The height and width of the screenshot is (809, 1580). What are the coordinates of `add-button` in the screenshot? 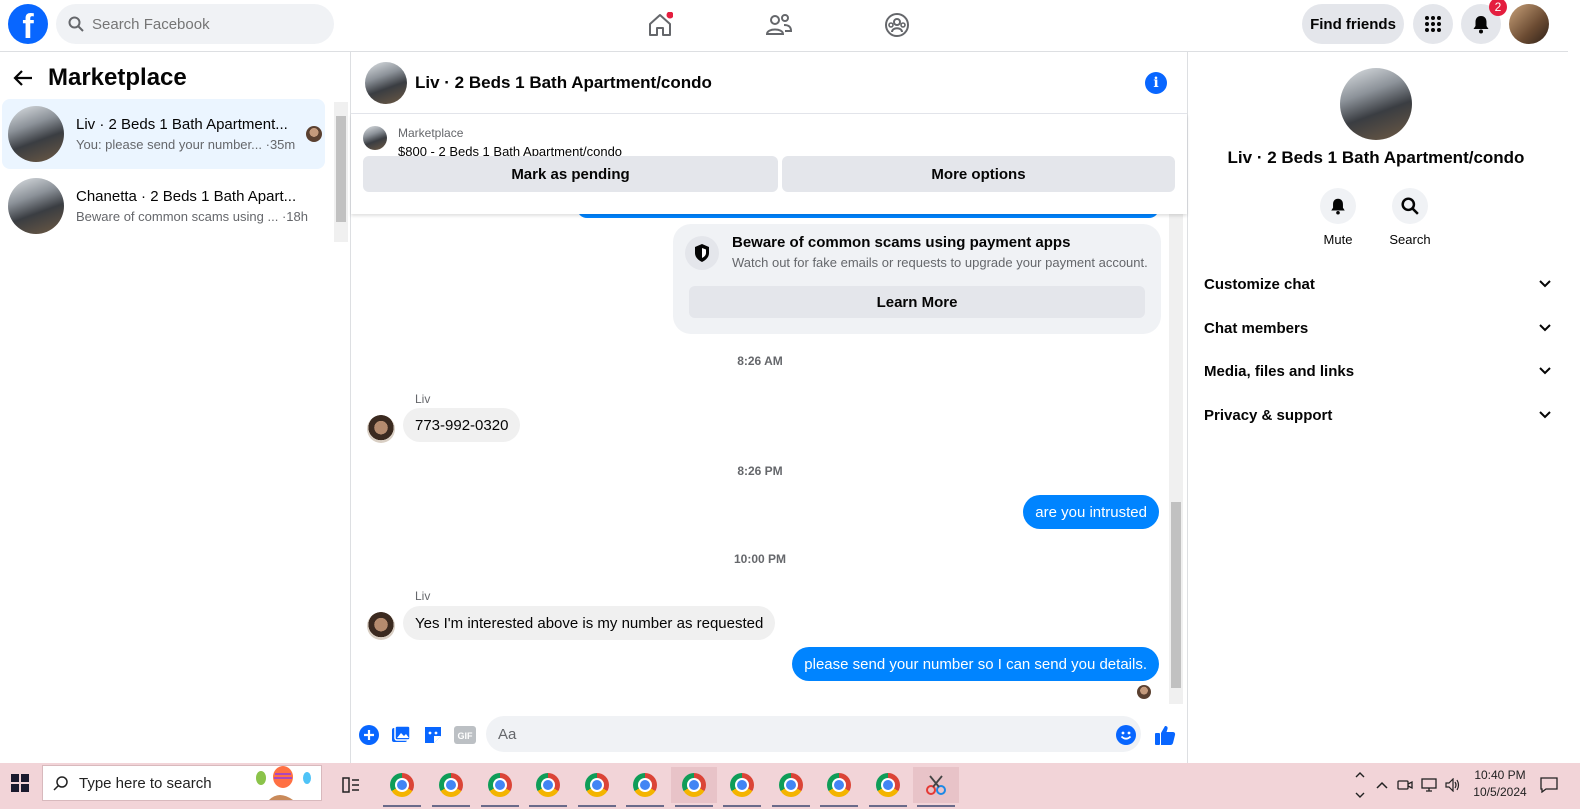 It's located at (369, 735).